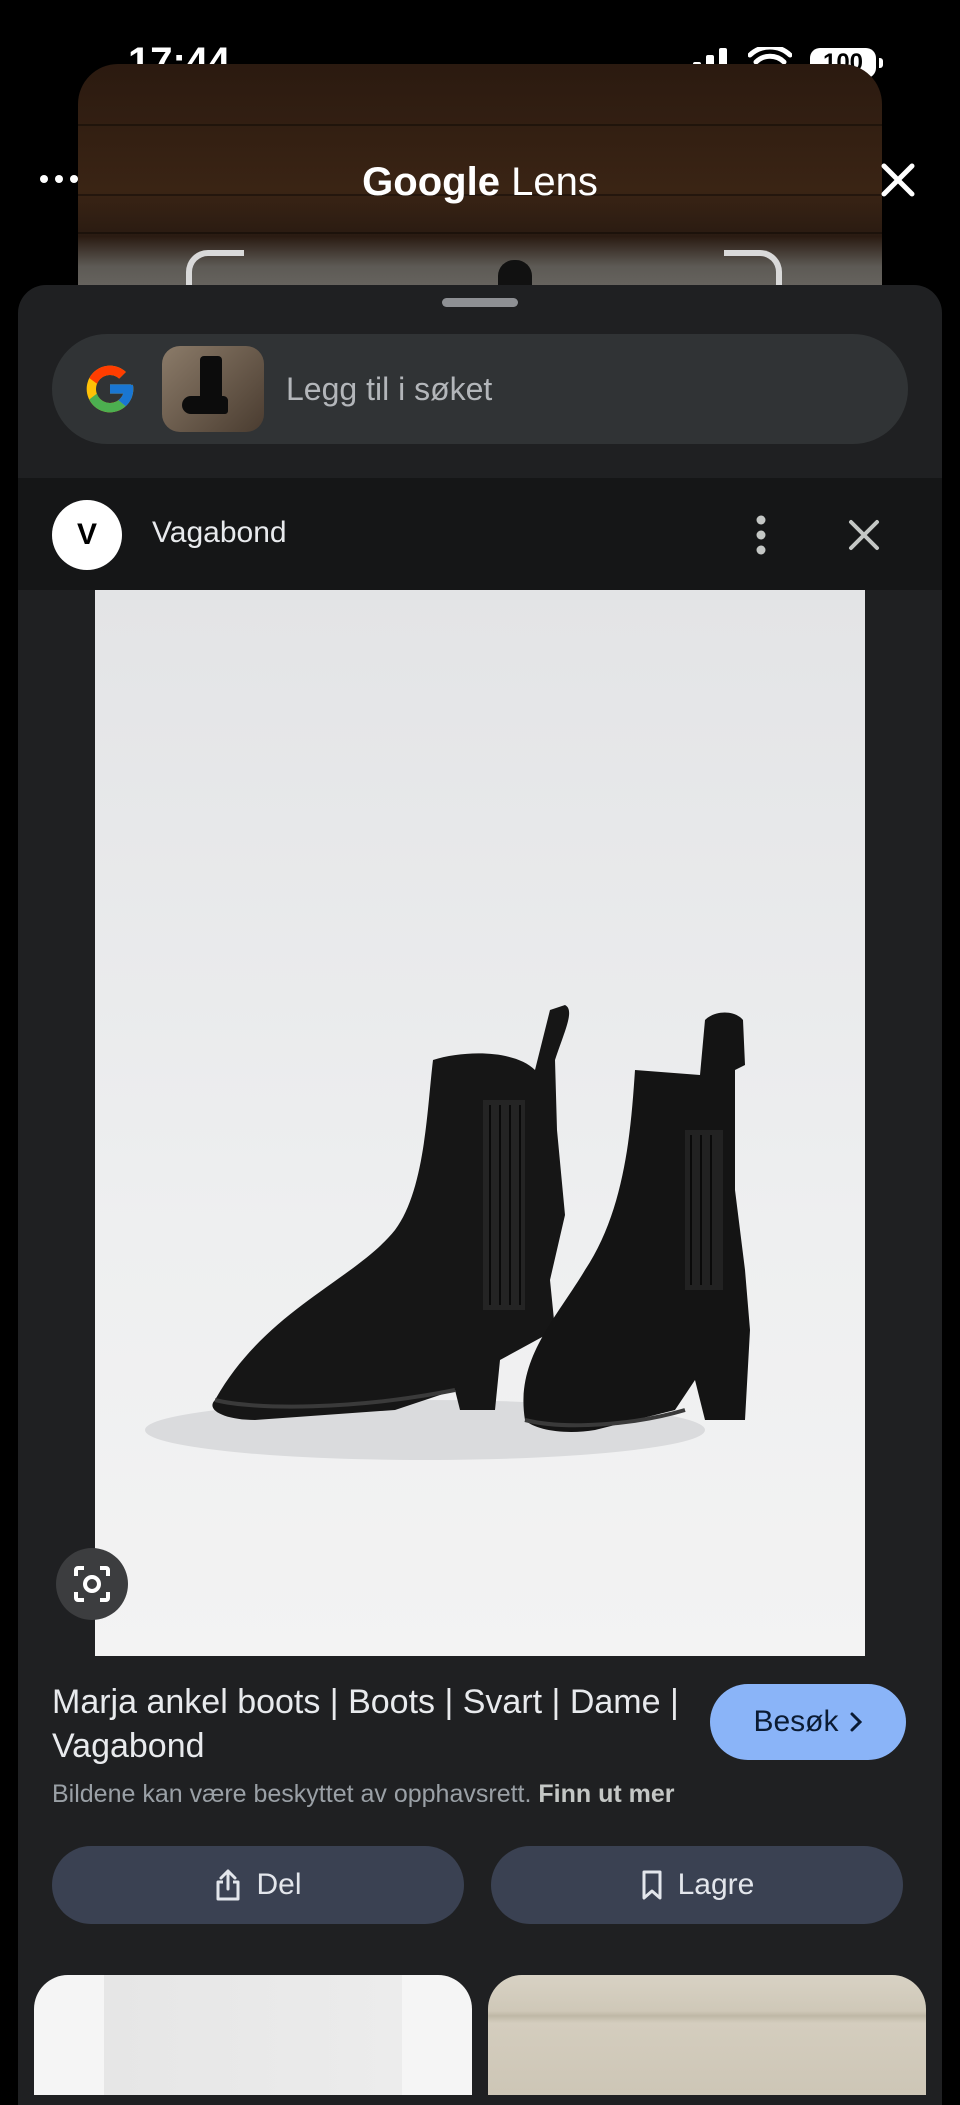 This screenshot has width=960, height=2105. I want to click on share-icon, so click(228, 1885).